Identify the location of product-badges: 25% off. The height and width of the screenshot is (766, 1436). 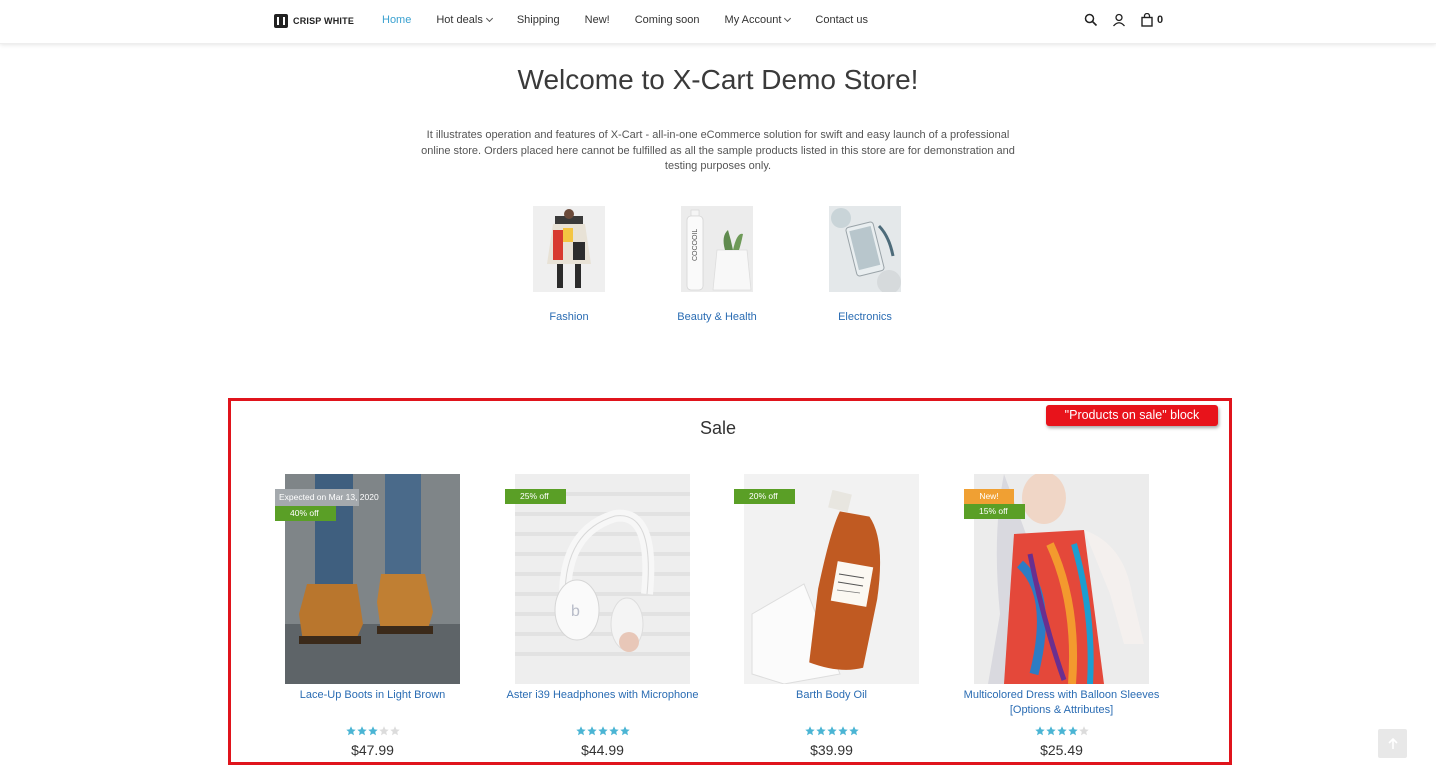
(535, 496).